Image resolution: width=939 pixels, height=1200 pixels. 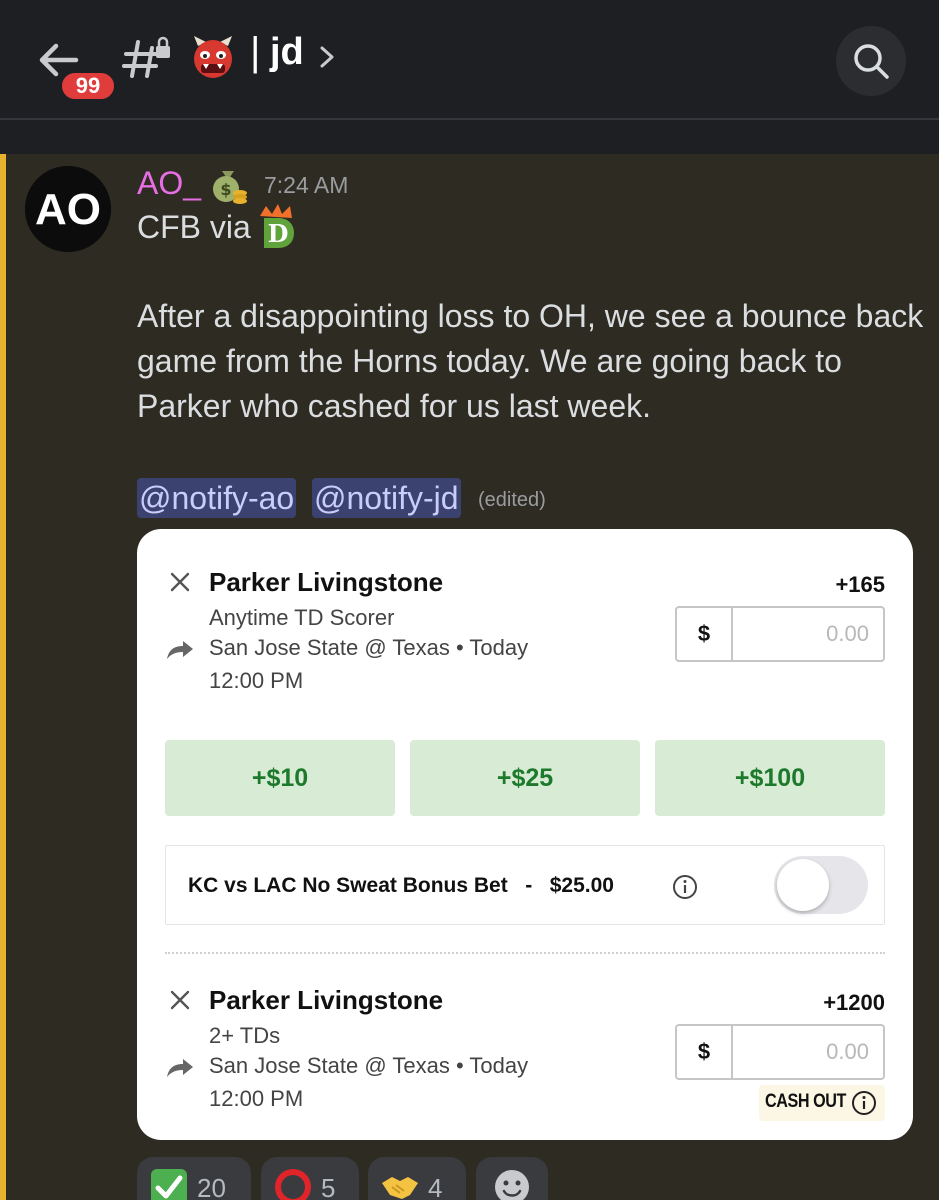 What do you see at coordinates (293, 1184) in the screenshot?
I see `red-circle-emoji` at bounding box center [293, 1184].